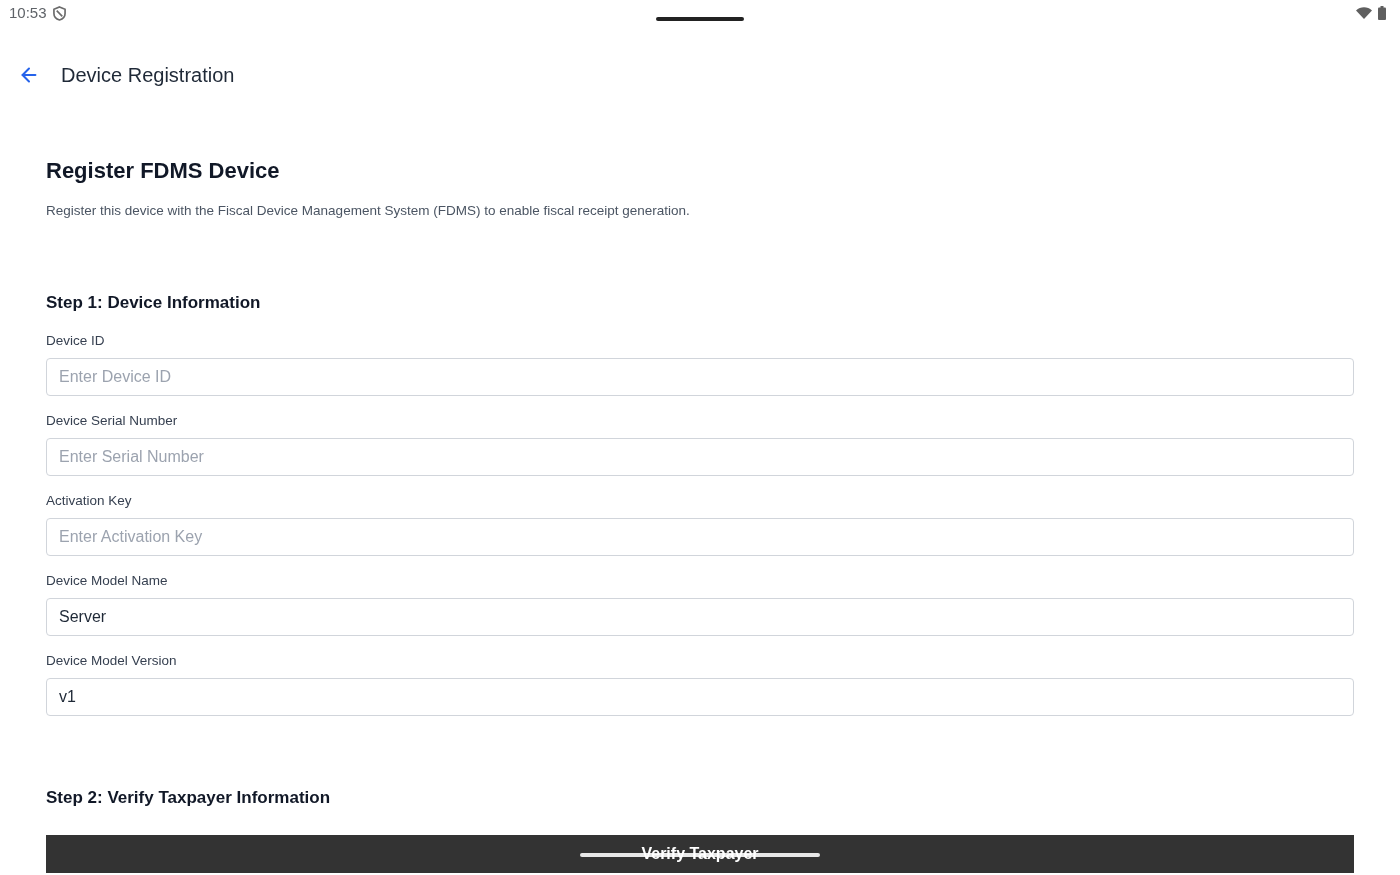  I want to click on input-field: v1, so click(700, 697).